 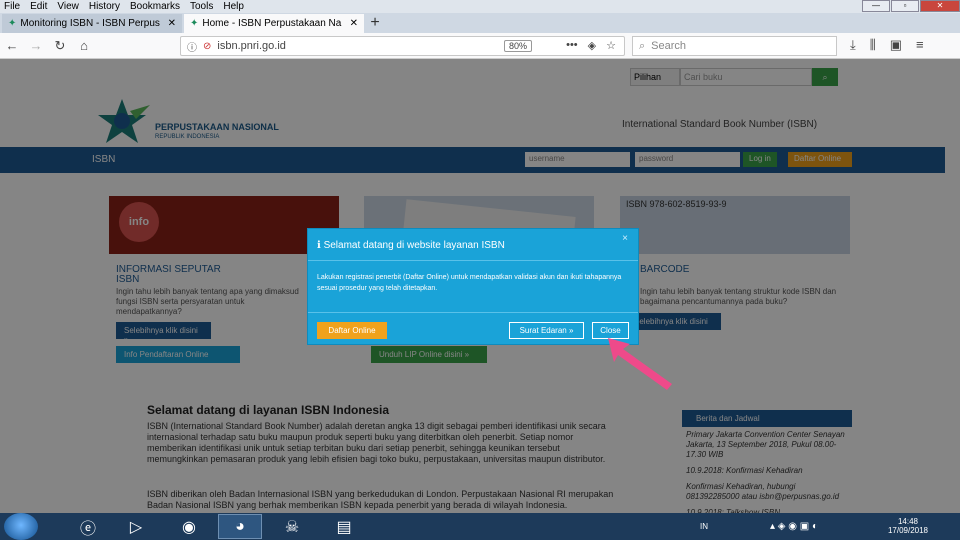 I want to click on clock-time: 14:48, so click(x=907, y=521).